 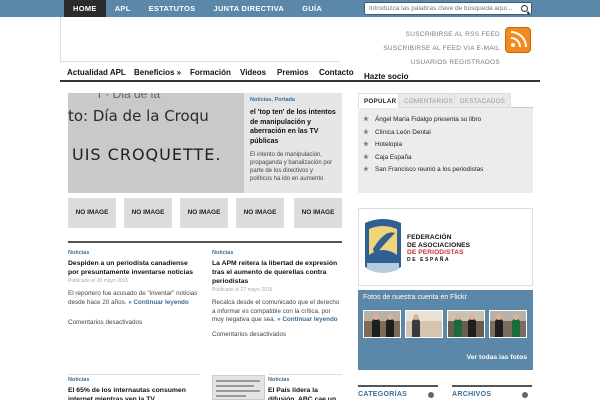 What do you see at coordinates (138, 116) in the screenshot?
I see `featured-image-text: to: Día de la Croqu` at bounding box center [138, 116].